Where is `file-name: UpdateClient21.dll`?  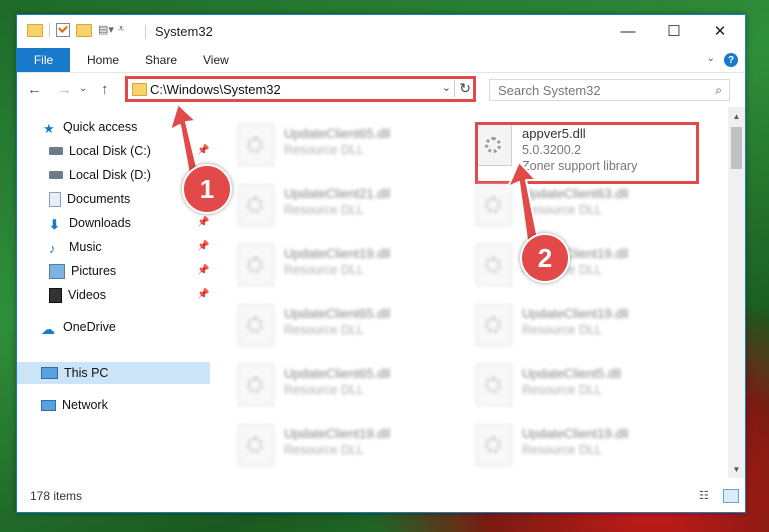
file-name: UpdateClient21.dll is located at coordinates (337, 193).